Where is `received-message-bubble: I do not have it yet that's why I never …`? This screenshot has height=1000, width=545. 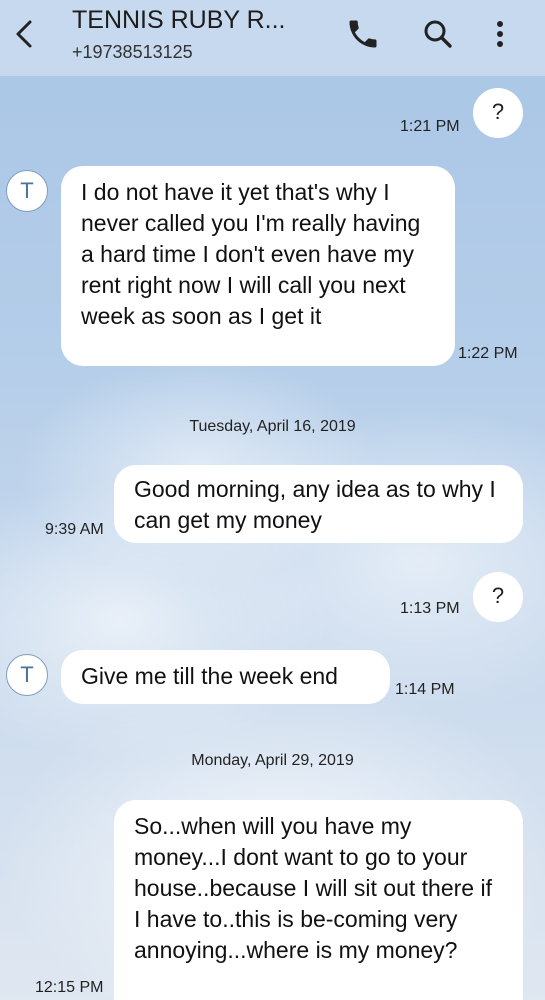 received-message-bubble: I do not have it yet that's why I never … is located at coordinates (258, 266).